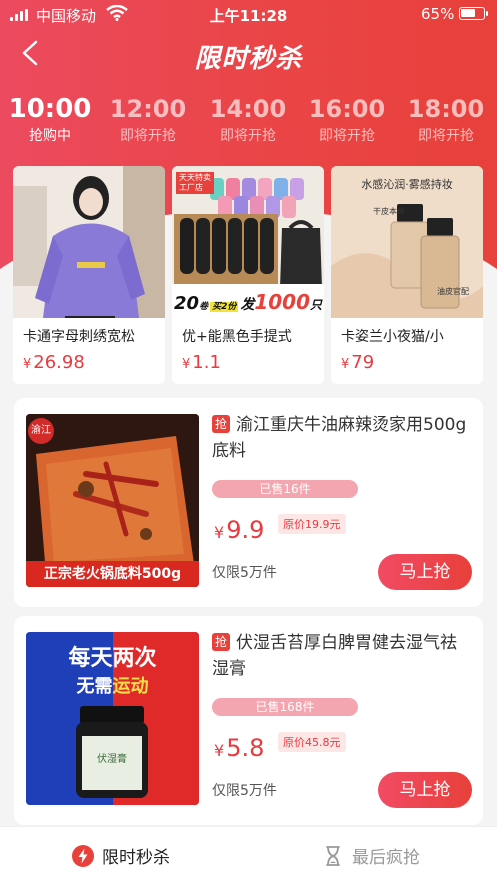 This screenshot has width=497, height=883. I want to click on image-caption: 干皮本命, so click(389, 211).